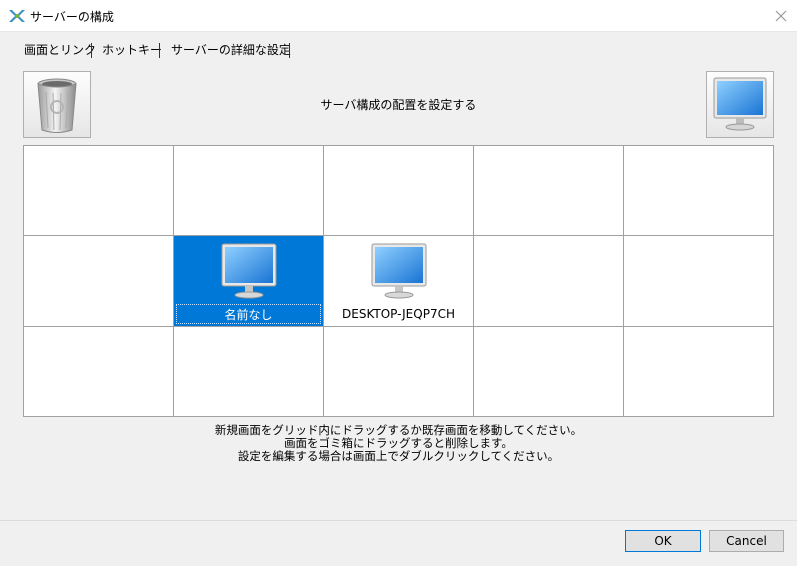 Image resolution: width=797 pixels, height=566 pixels. I want to click on screen-tile-desktop: DESKTOP-JEQP7CH, so click(398, 281).